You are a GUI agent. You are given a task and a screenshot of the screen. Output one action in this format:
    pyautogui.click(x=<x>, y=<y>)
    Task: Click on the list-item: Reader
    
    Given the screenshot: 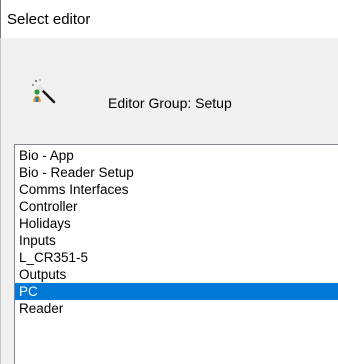 What is the action you would take?
    pyautogui.click(x=176, y=308)
    